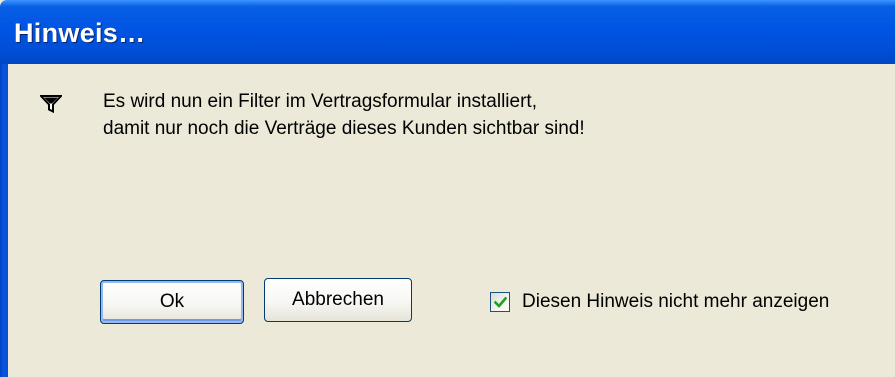  I want to click on checkmark-icon, so click(500, 302).